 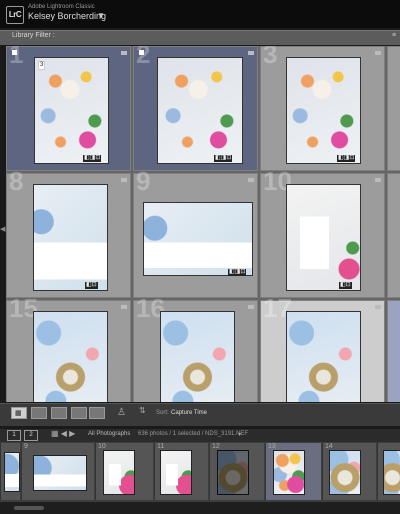 What do you see at coordinates (33, 35) in the screenshot?
I see `library-filter-label: Library Filter :` at bounding box center [33, 35].